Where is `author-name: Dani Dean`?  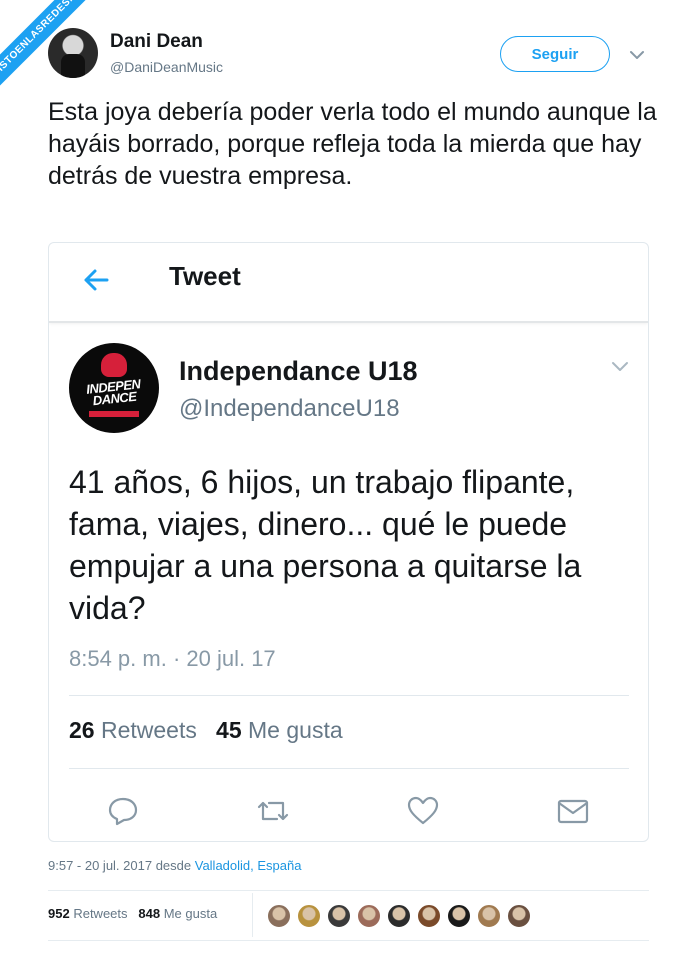 author-name: Dani Dean is located at coordinates (156, 42).